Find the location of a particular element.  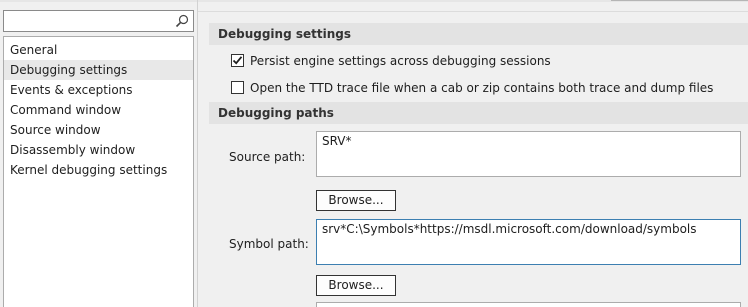

settings-search-input is located at coordinates (88, 21).